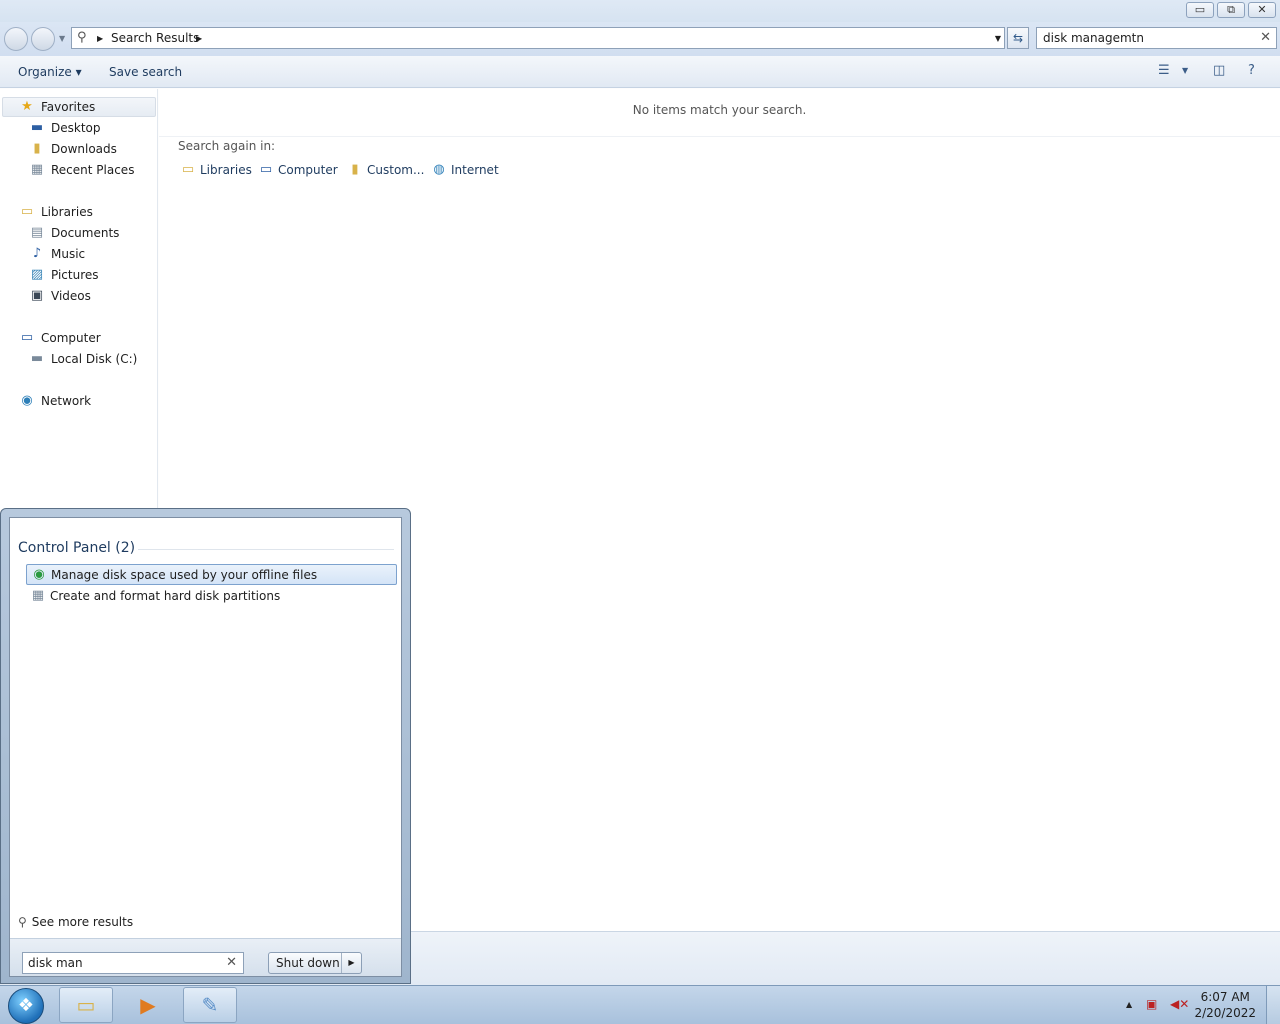  What do you see at coordinates (74, 233) in the screenshot?
I see `nav-documents: ▤ Documents` at bounding box center [74, 233].